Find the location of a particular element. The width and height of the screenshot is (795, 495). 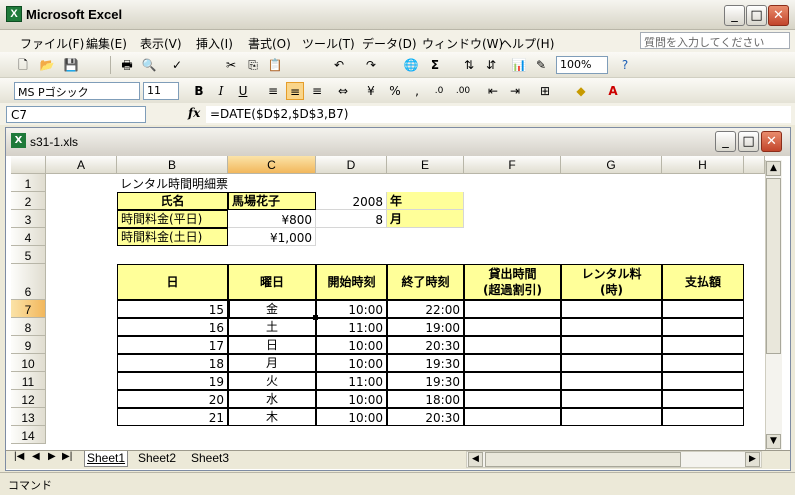

increase-indent-icon: ⇥ is located at coordinates (515, 91).